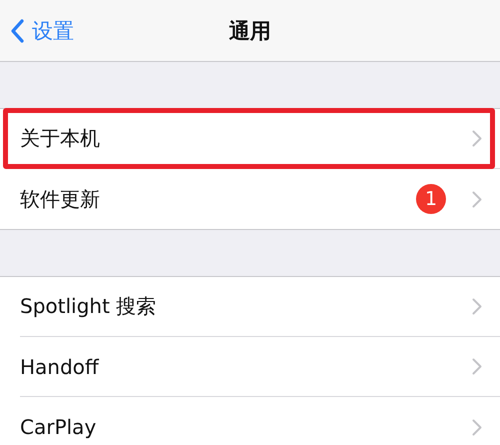 This screenshot has height=445, width=500. I want to click on page-title: 通用, so click(250, 31).